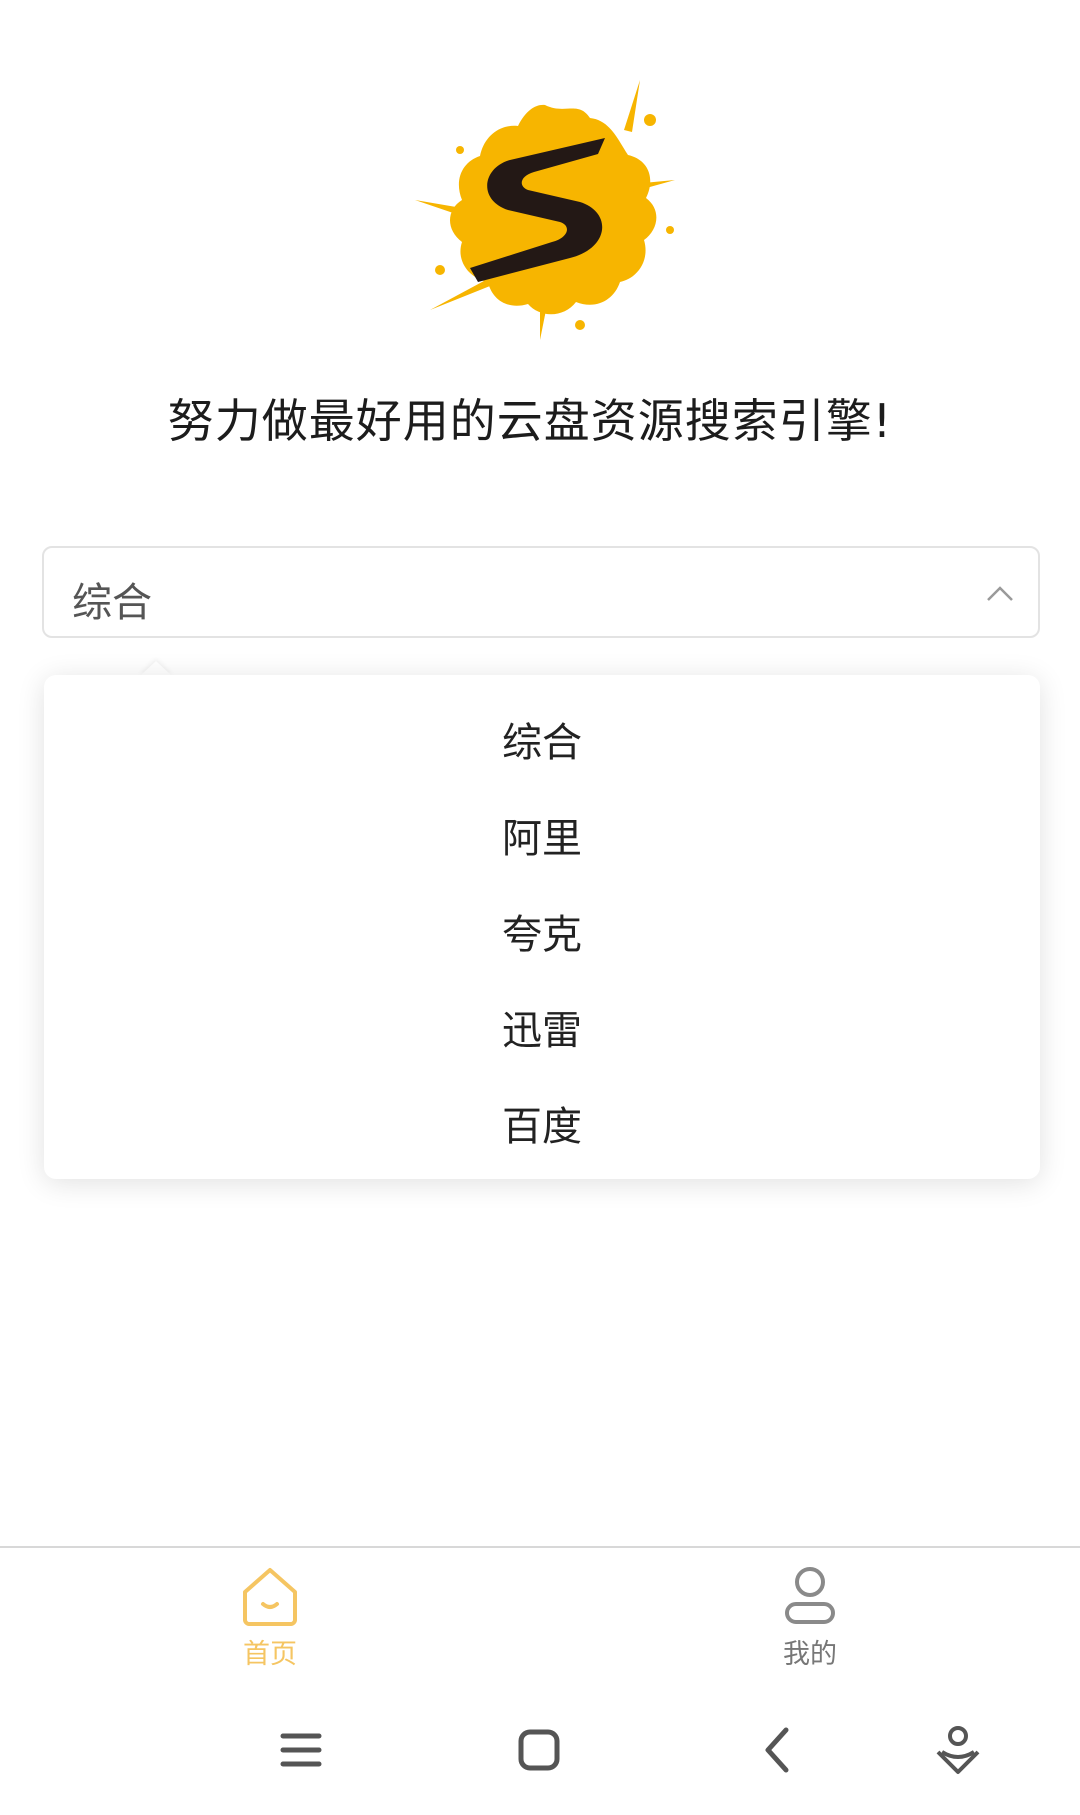 The width and height of the screenshot is (1080, 1815). Describe the element at coordinates (545, 205) in the screenshot. I see `app-logo` at that location.